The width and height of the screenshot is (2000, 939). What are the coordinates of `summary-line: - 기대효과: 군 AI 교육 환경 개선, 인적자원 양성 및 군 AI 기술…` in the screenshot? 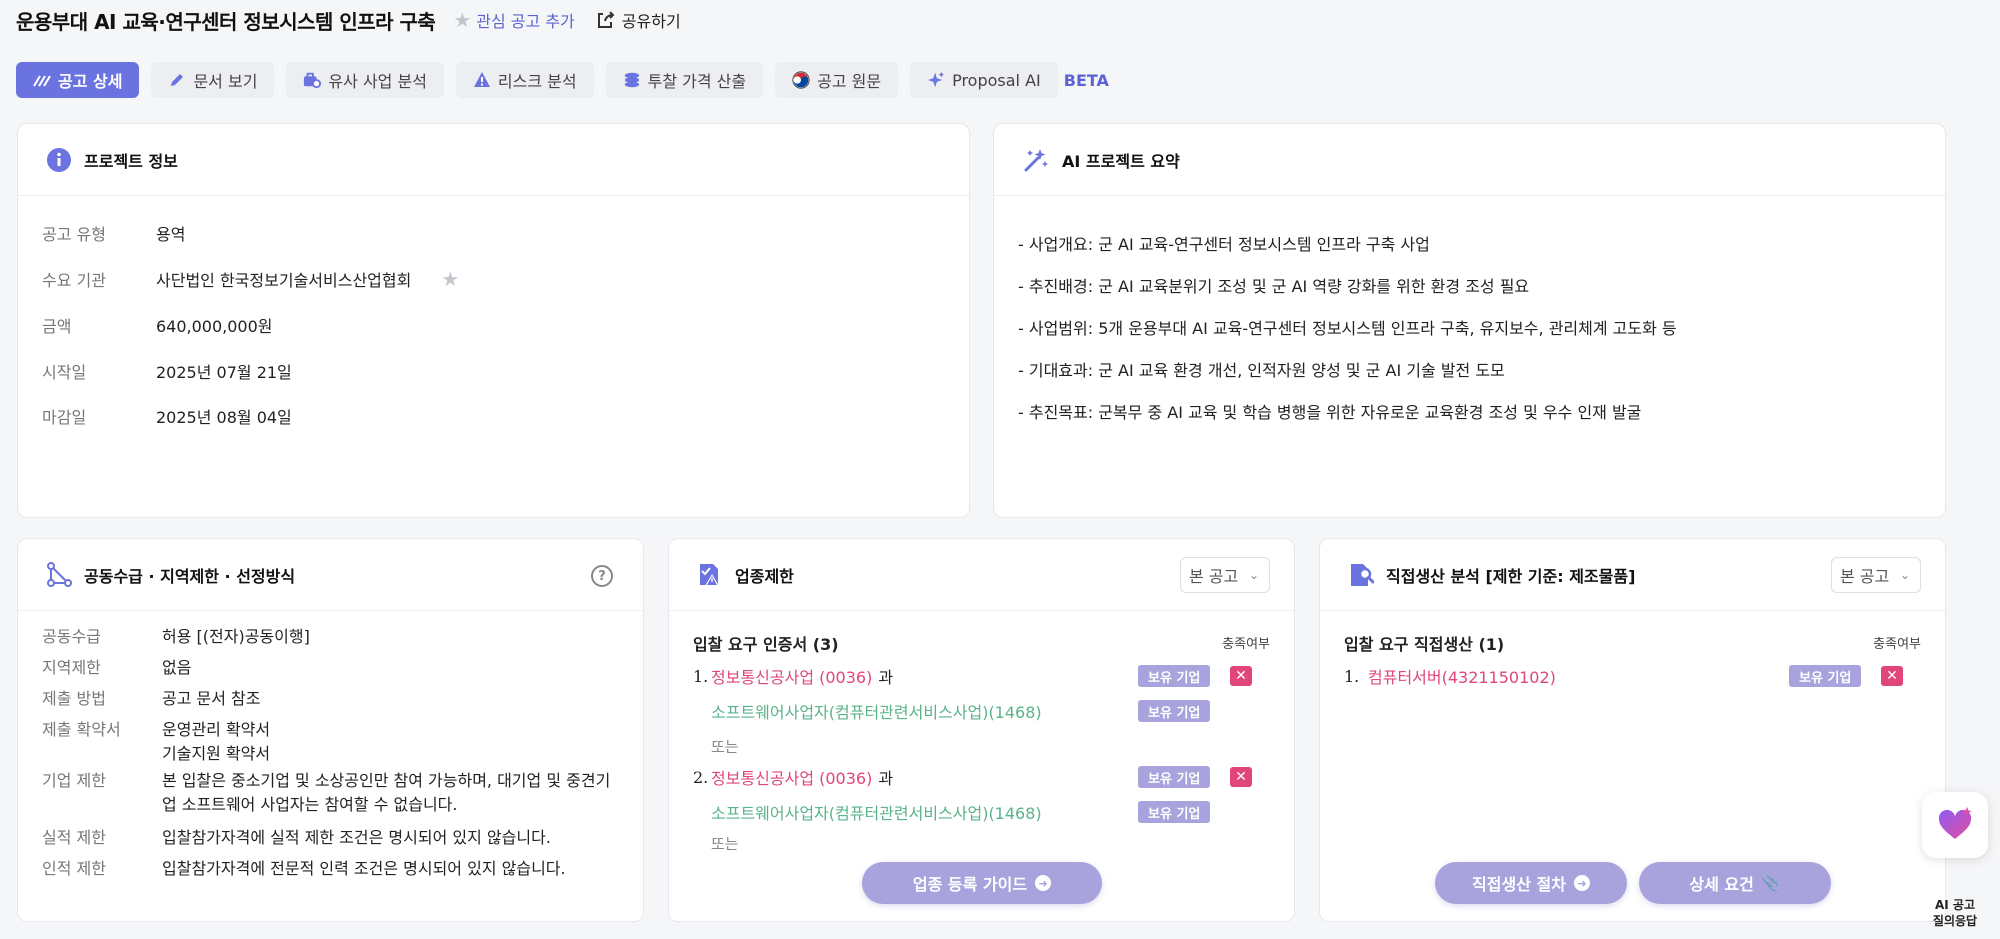 It's located at (1261, 370).